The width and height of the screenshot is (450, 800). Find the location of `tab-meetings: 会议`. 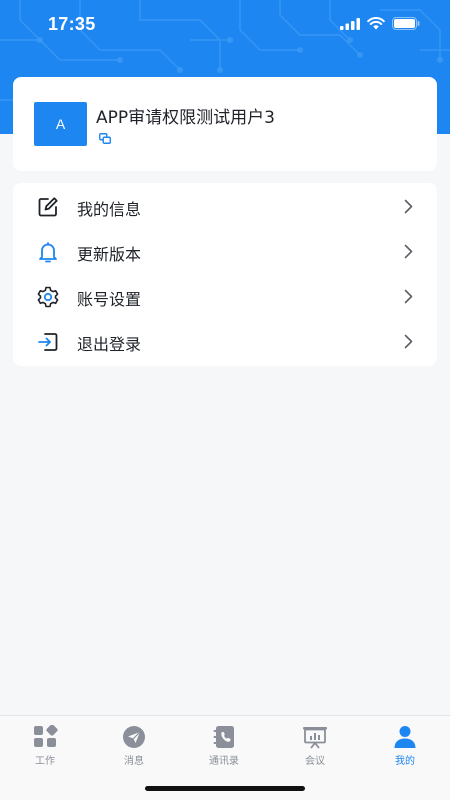

tab-meetings: 会议 is located at coordinates (315, 747).